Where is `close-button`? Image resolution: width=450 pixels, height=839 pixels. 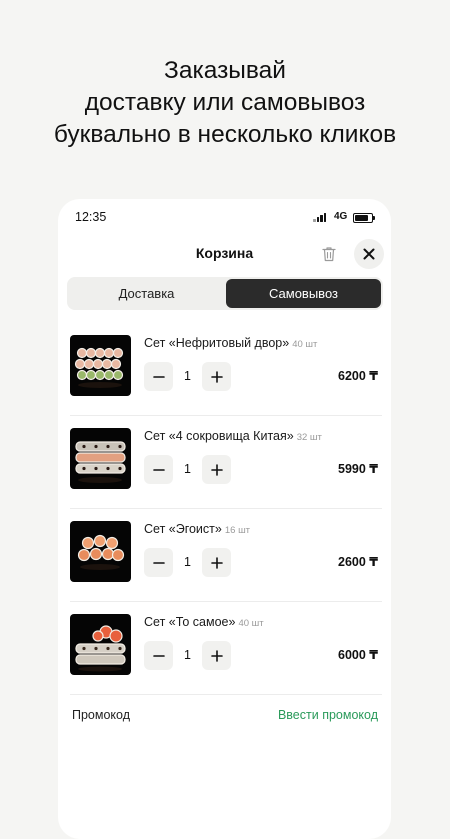 close-button is located at coordinates (369, 254).